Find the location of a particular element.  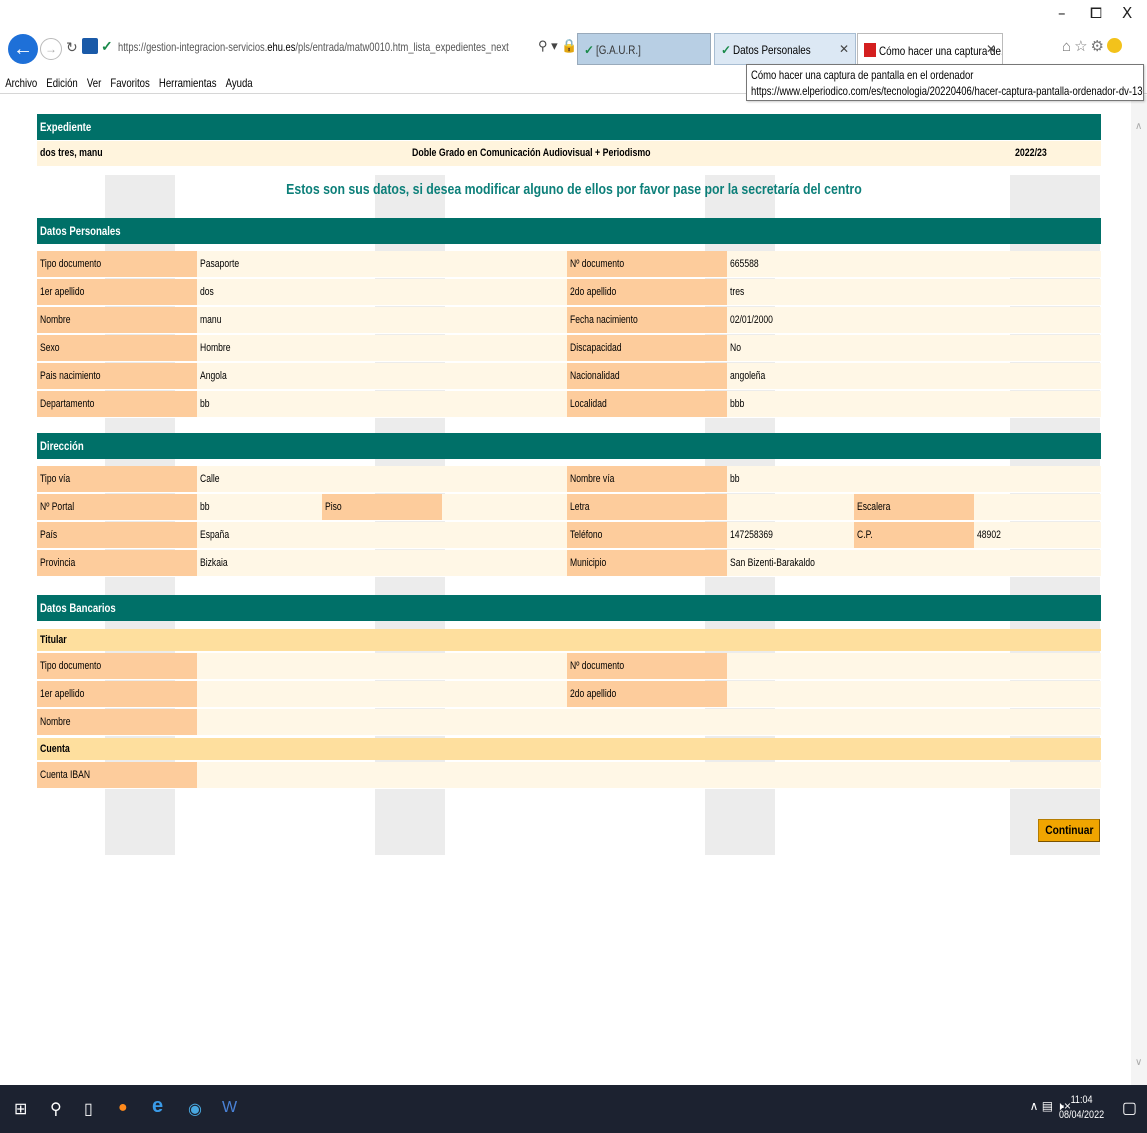

site-compat-icon is located at coordinates (90, 46).